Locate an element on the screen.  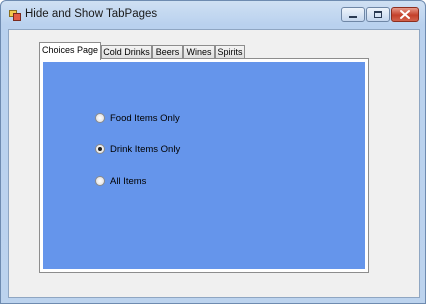
radio-all-items: All Items is located at coordinates (120, 181).